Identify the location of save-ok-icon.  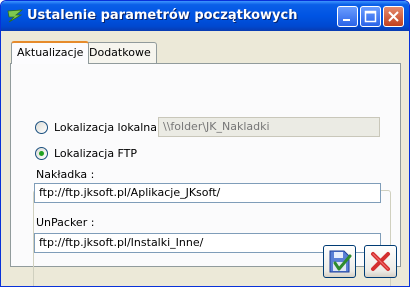
(340, 261).